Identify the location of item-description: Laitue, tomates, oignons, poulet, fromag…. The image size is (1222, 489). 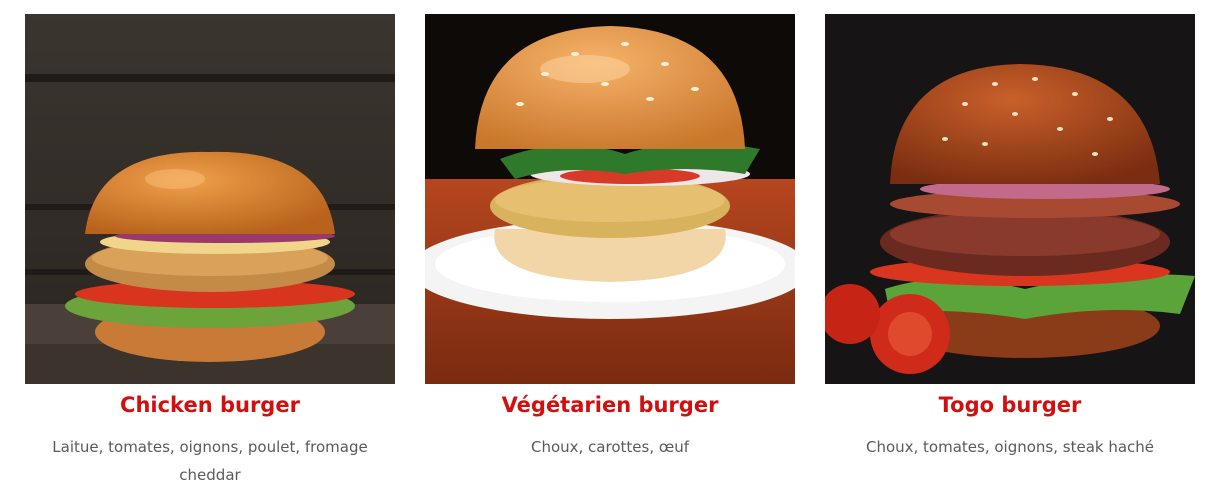
(210, 461).